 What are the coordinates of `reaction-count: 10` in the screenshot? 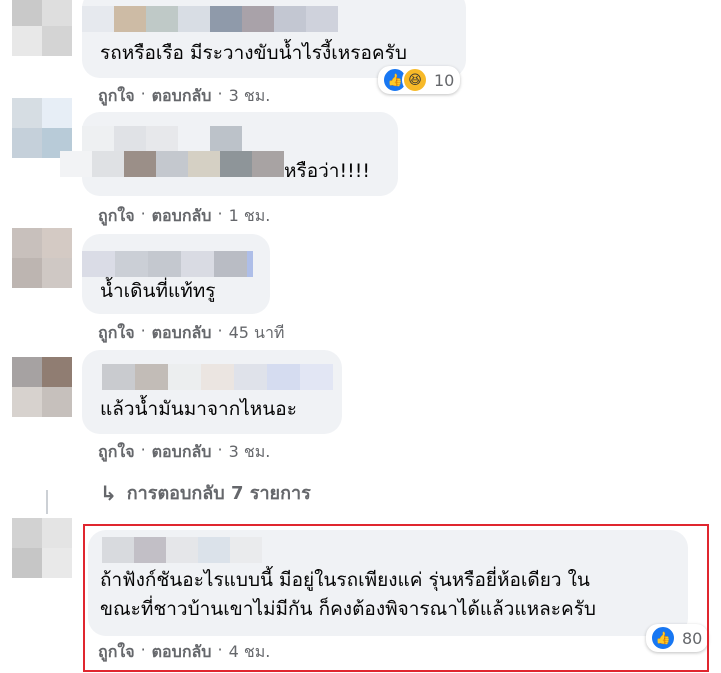 It's located at (444, 80).